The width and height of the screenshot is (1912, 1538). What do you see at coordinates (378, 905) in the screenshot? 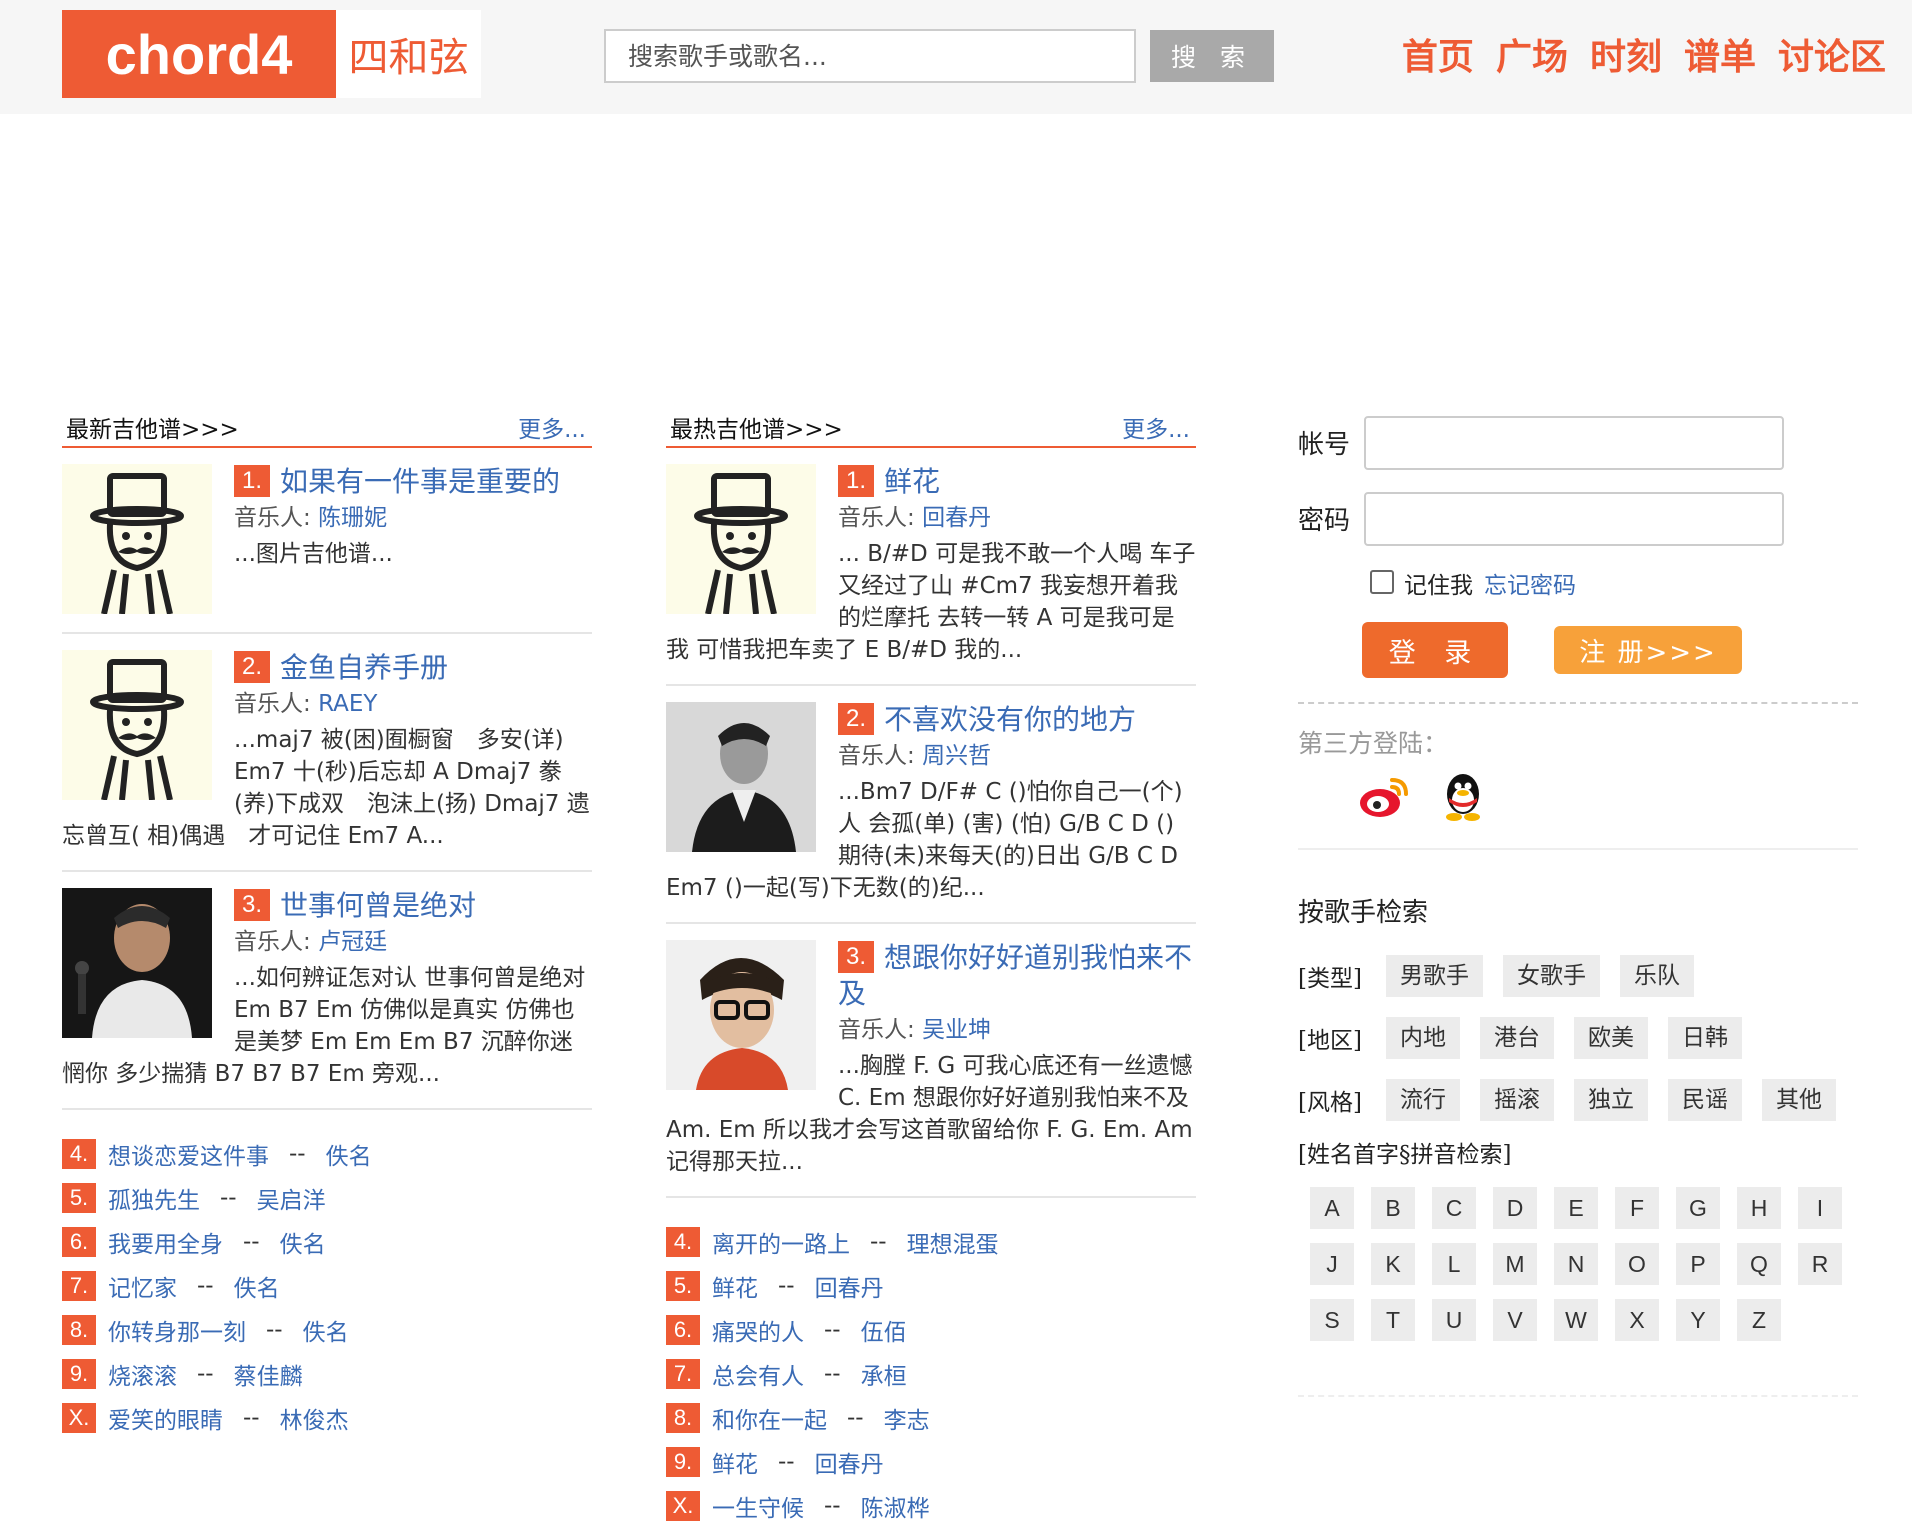
I see `song-title-link: 世事何曾是绝对` at bounding box center [378, 905].